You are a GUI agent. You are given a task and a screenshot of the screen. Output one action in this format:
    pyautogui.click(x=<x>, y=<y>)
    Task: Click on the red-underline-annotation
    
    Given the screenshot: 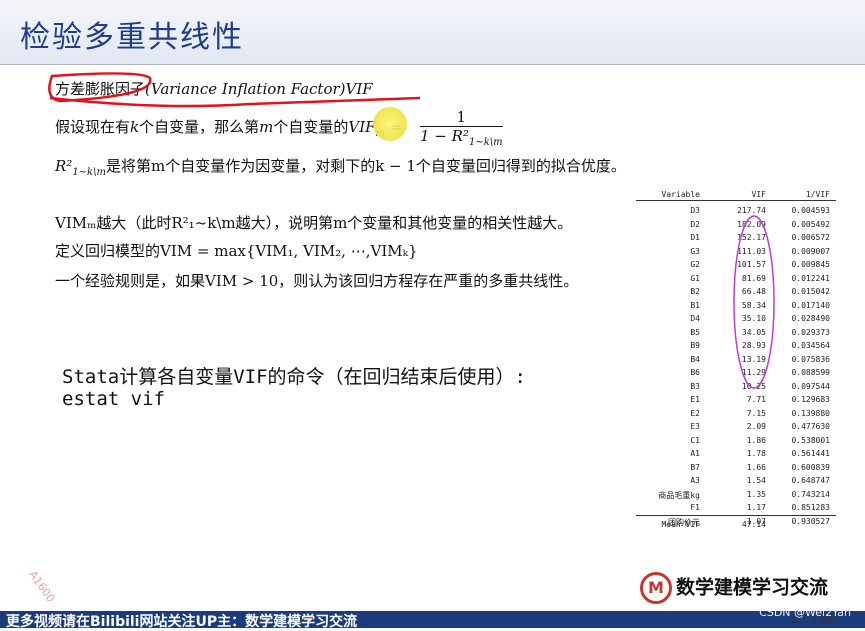 What is the action you would take?
    pyautogui.click(x=235, y=102)
    